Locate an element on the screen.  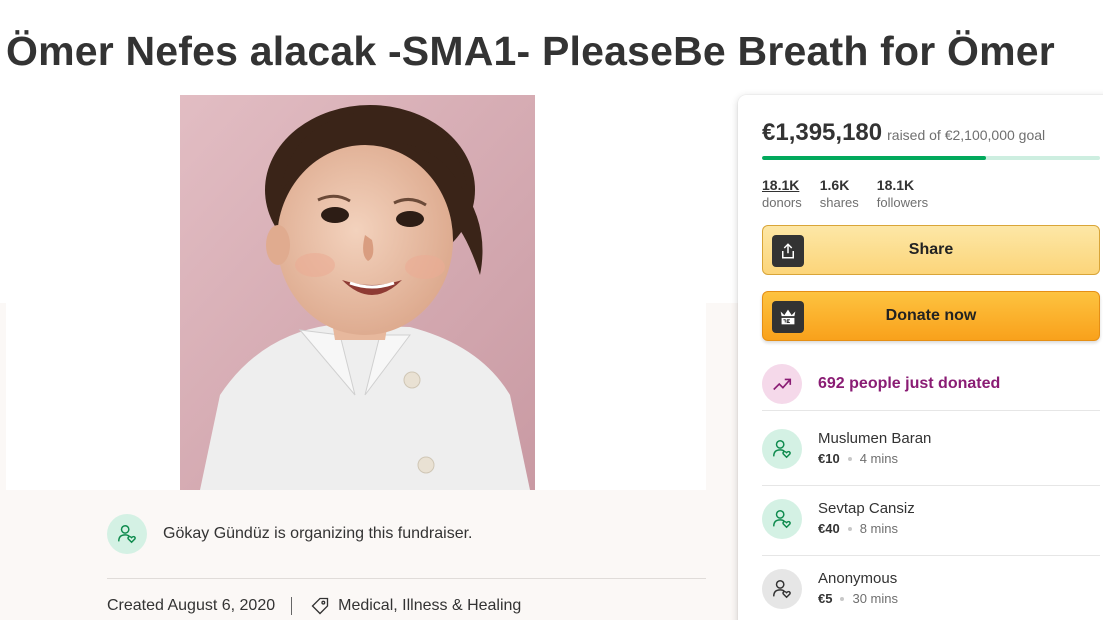
goal-text: raised of €2,100,000 goal is located at coordinates (966, 135).